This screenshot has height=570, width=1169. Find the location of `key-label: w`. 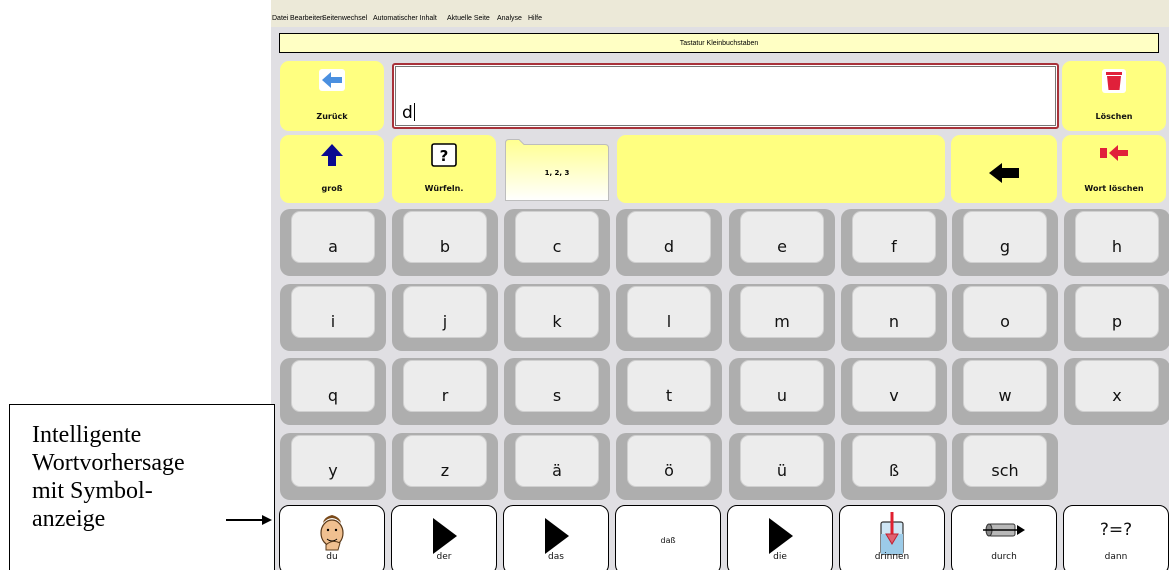

key-label: w is located at coordinates (1005, 395).